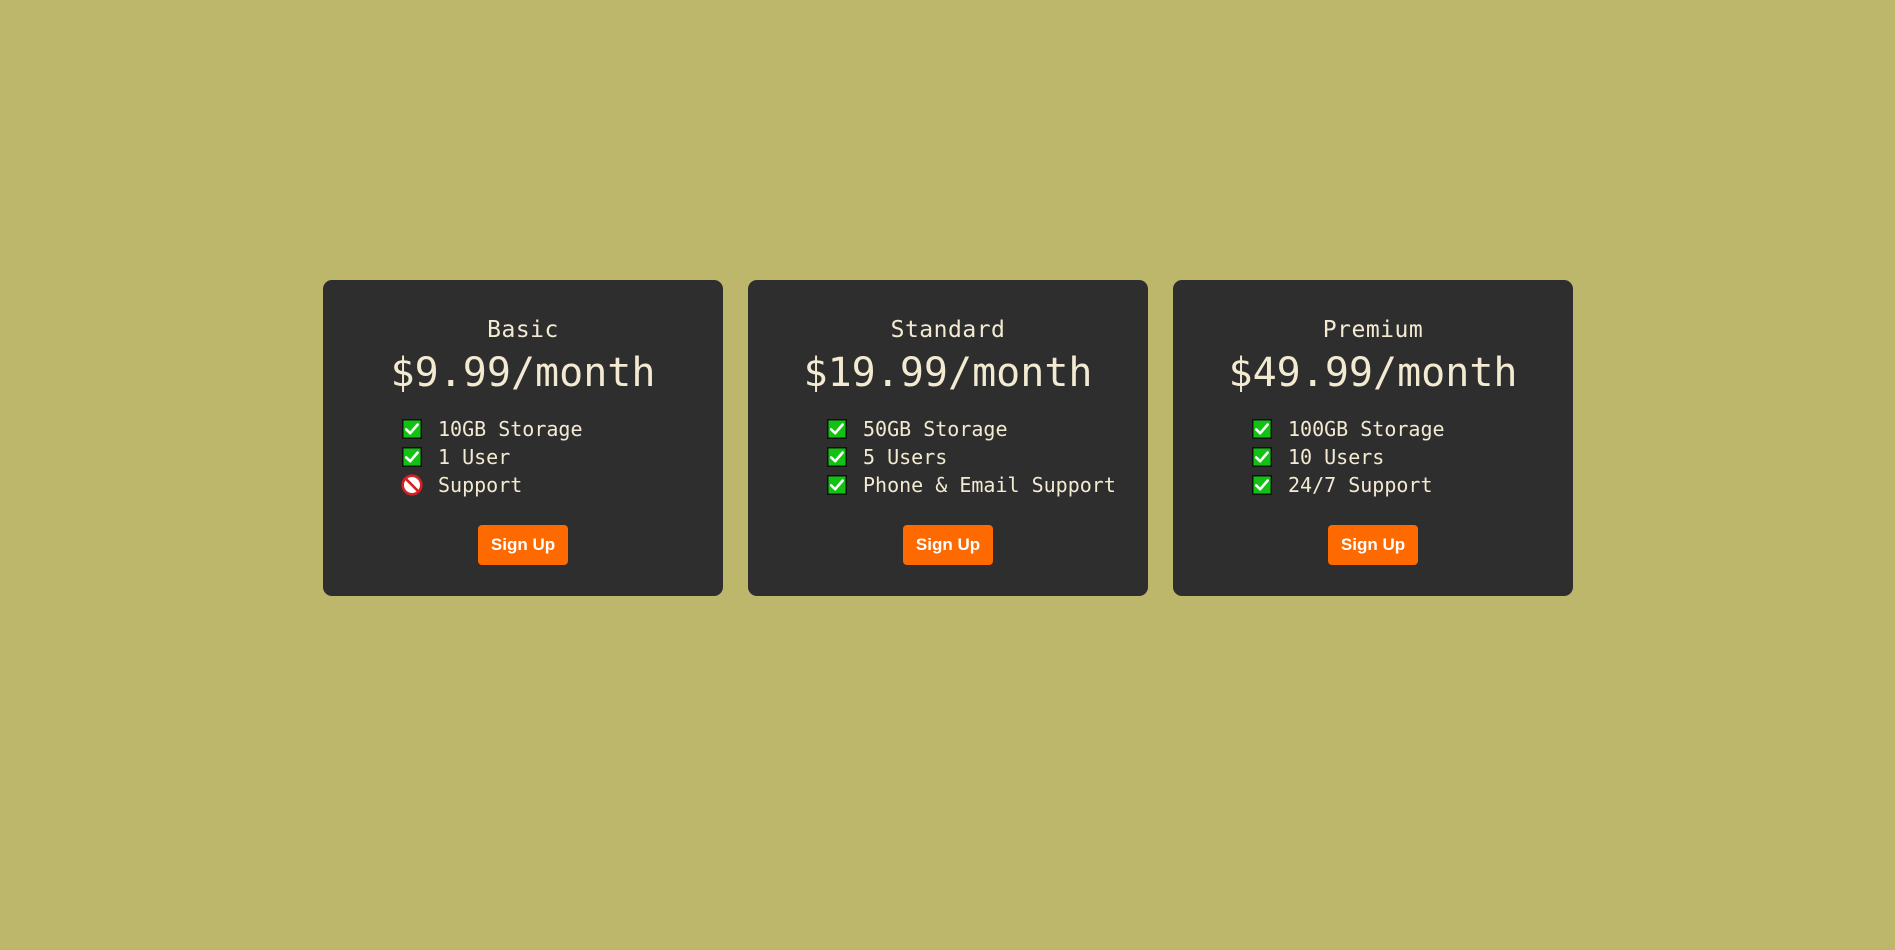 The width and height of the screenshot is (1895, 950). I want to click on feature-label: 5 Users, so click(905, 457).